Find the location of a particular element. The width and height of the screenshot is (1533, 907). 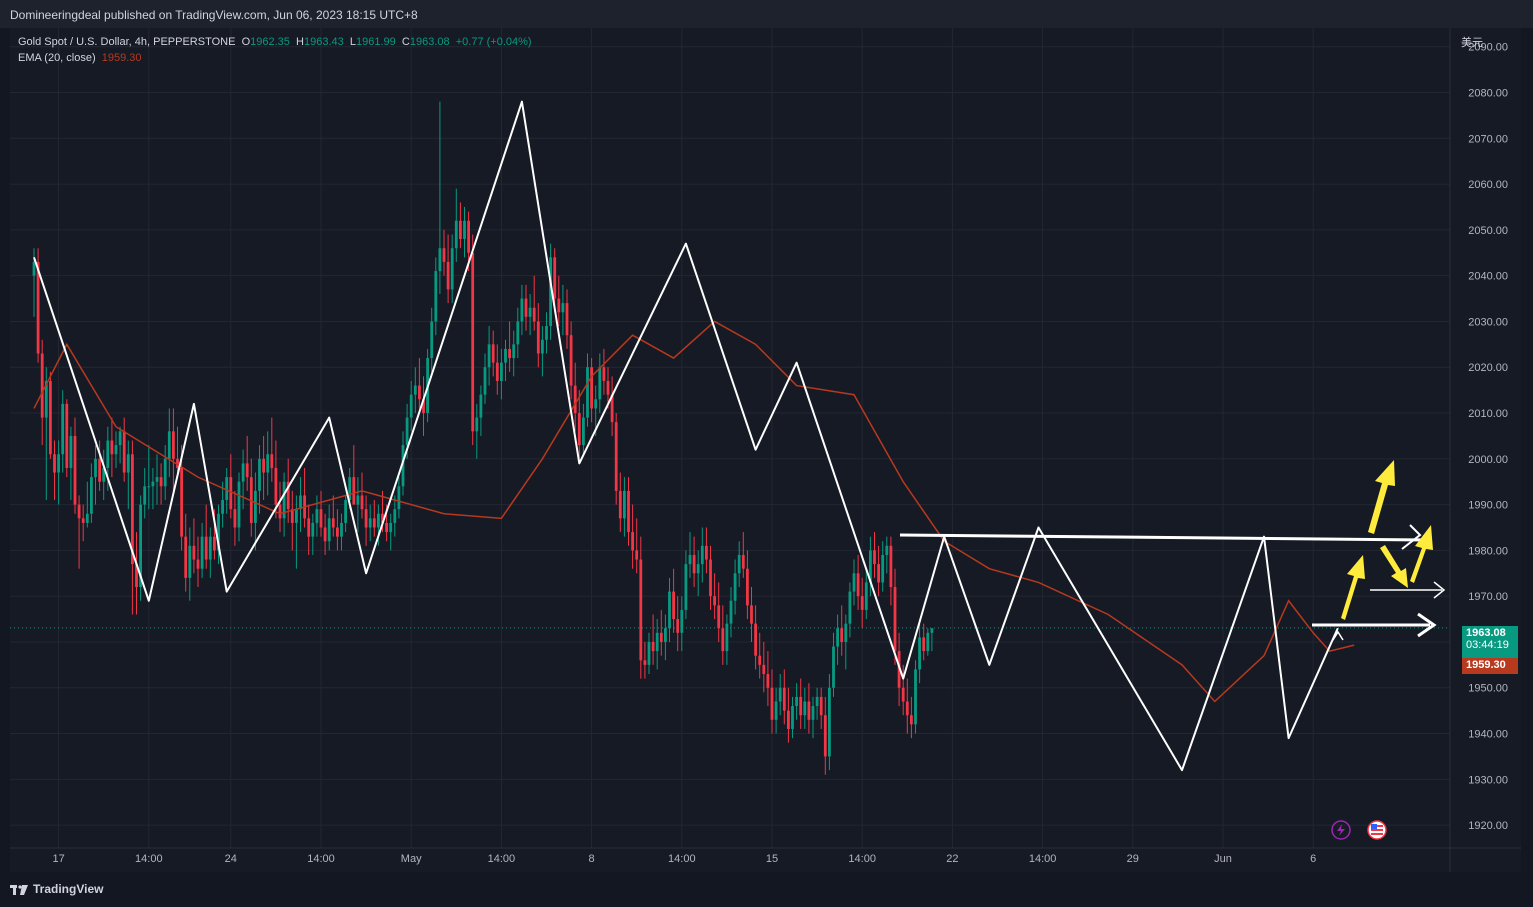

low-value: 1961.99 is located at coordinates (376, 42).